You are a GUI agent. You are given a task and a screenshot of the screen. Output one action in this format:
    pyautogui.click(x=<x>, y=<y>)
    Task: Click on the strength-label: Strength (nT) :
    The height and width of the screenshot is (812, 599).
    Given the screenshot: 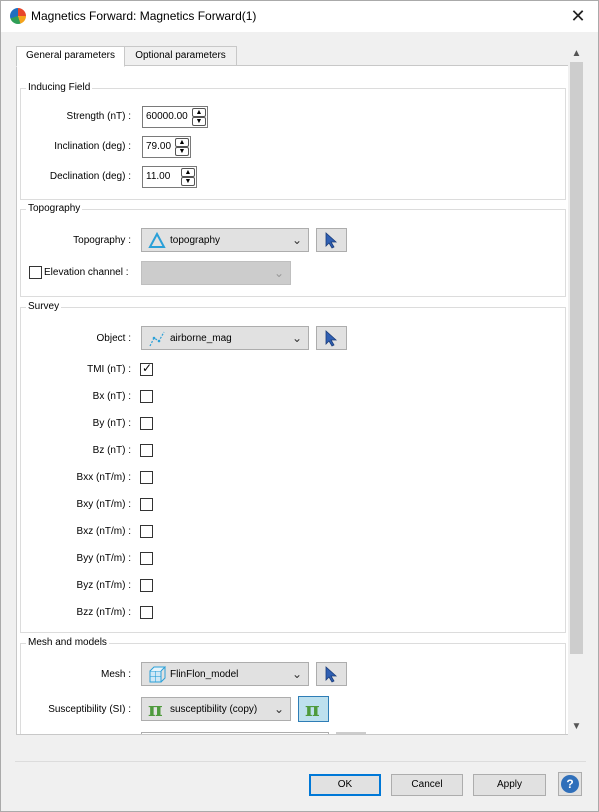 What is the action you would take?
    pyautogui.click(x=98, y=116)
    